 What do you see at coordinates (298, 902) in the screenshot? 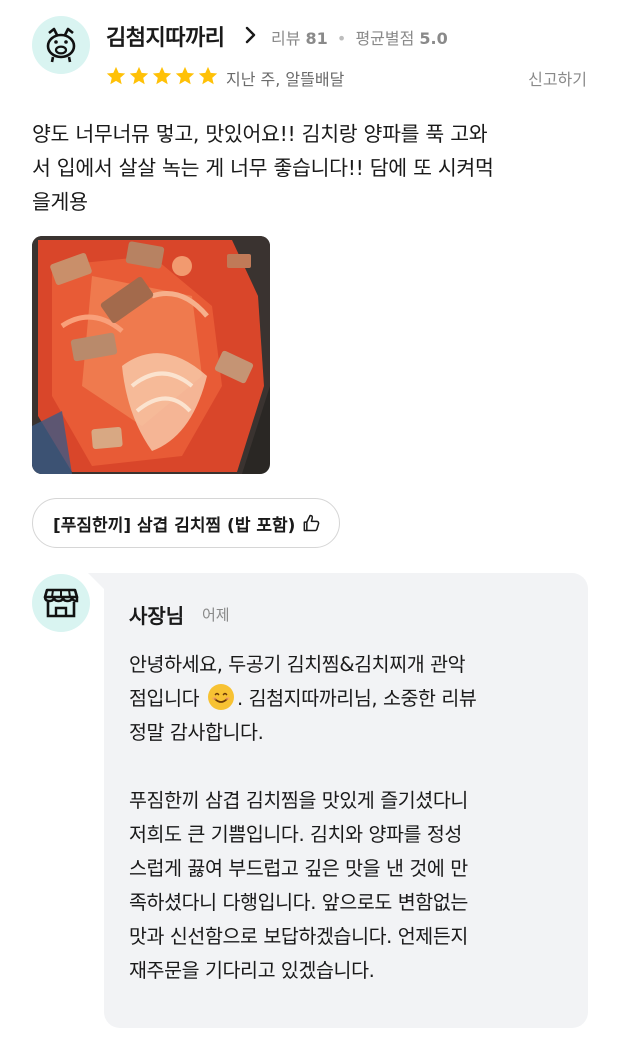
I see `reply-line: 족하셨다니 다행입니다. 앞으로도 변함없는` at bounding box center [298, 902].